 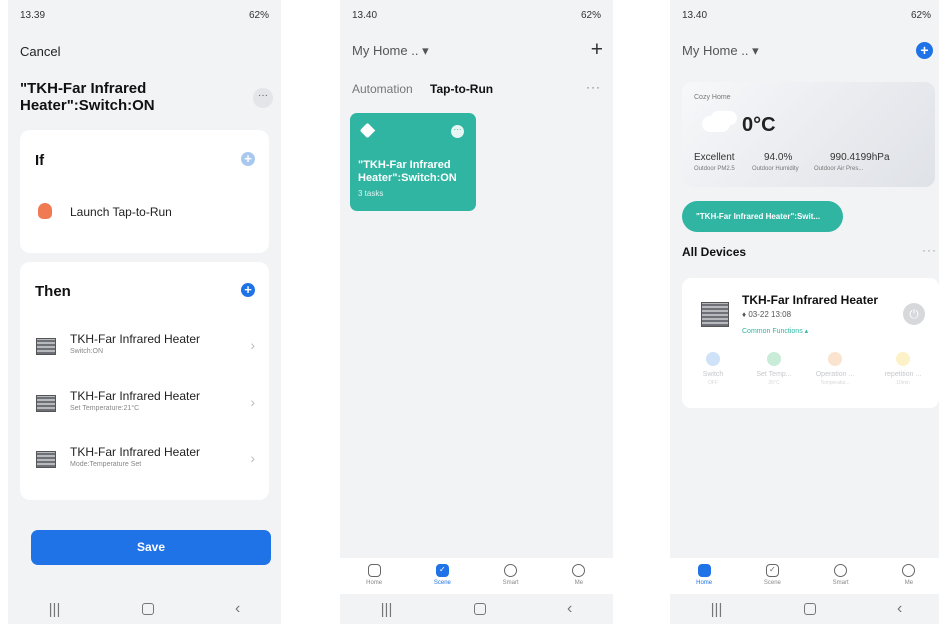 I want to click on function-switch: Switch OFF, so click(x=713, y=369).